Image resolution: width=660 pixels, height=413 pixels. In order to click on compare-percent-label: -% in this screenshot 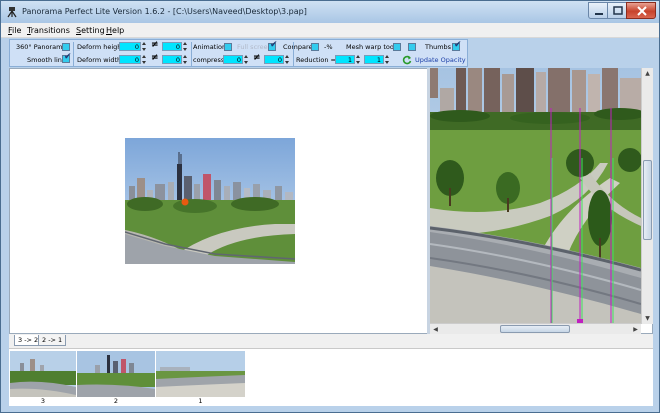, I will do `click(328, 47)`.